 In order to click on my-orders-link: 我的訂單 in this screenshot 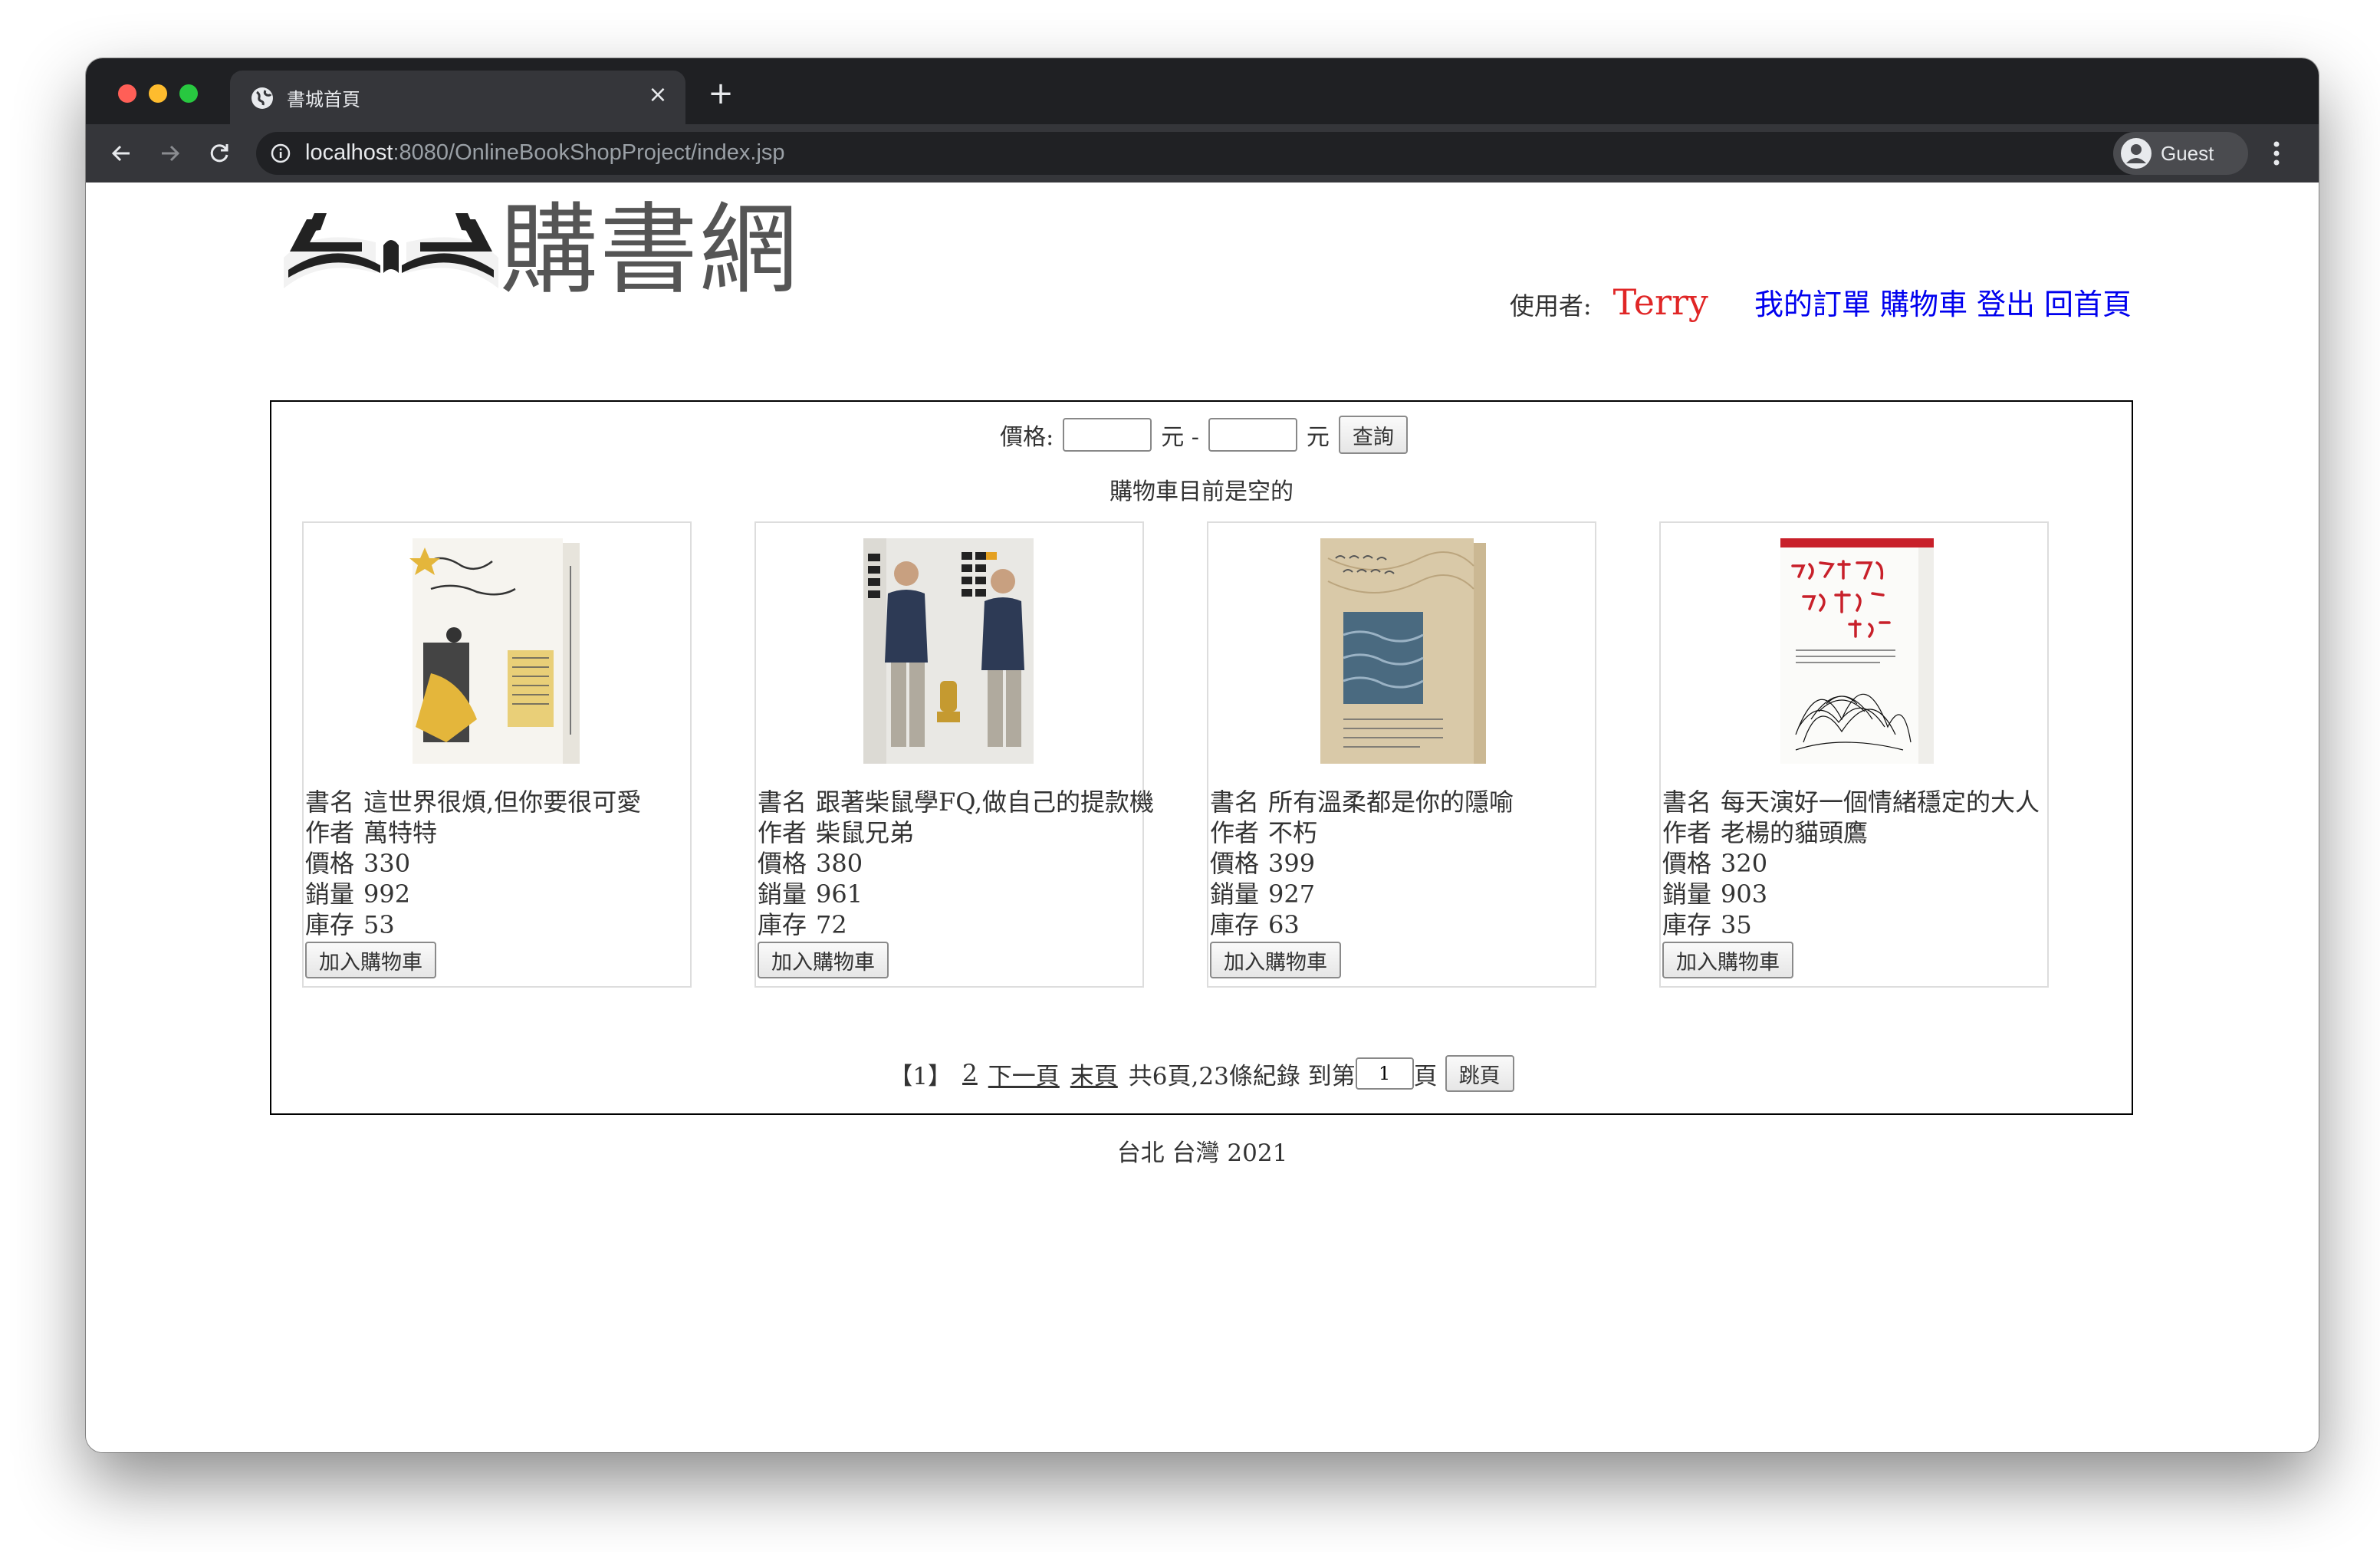, I will do `click(1813, 302)`.